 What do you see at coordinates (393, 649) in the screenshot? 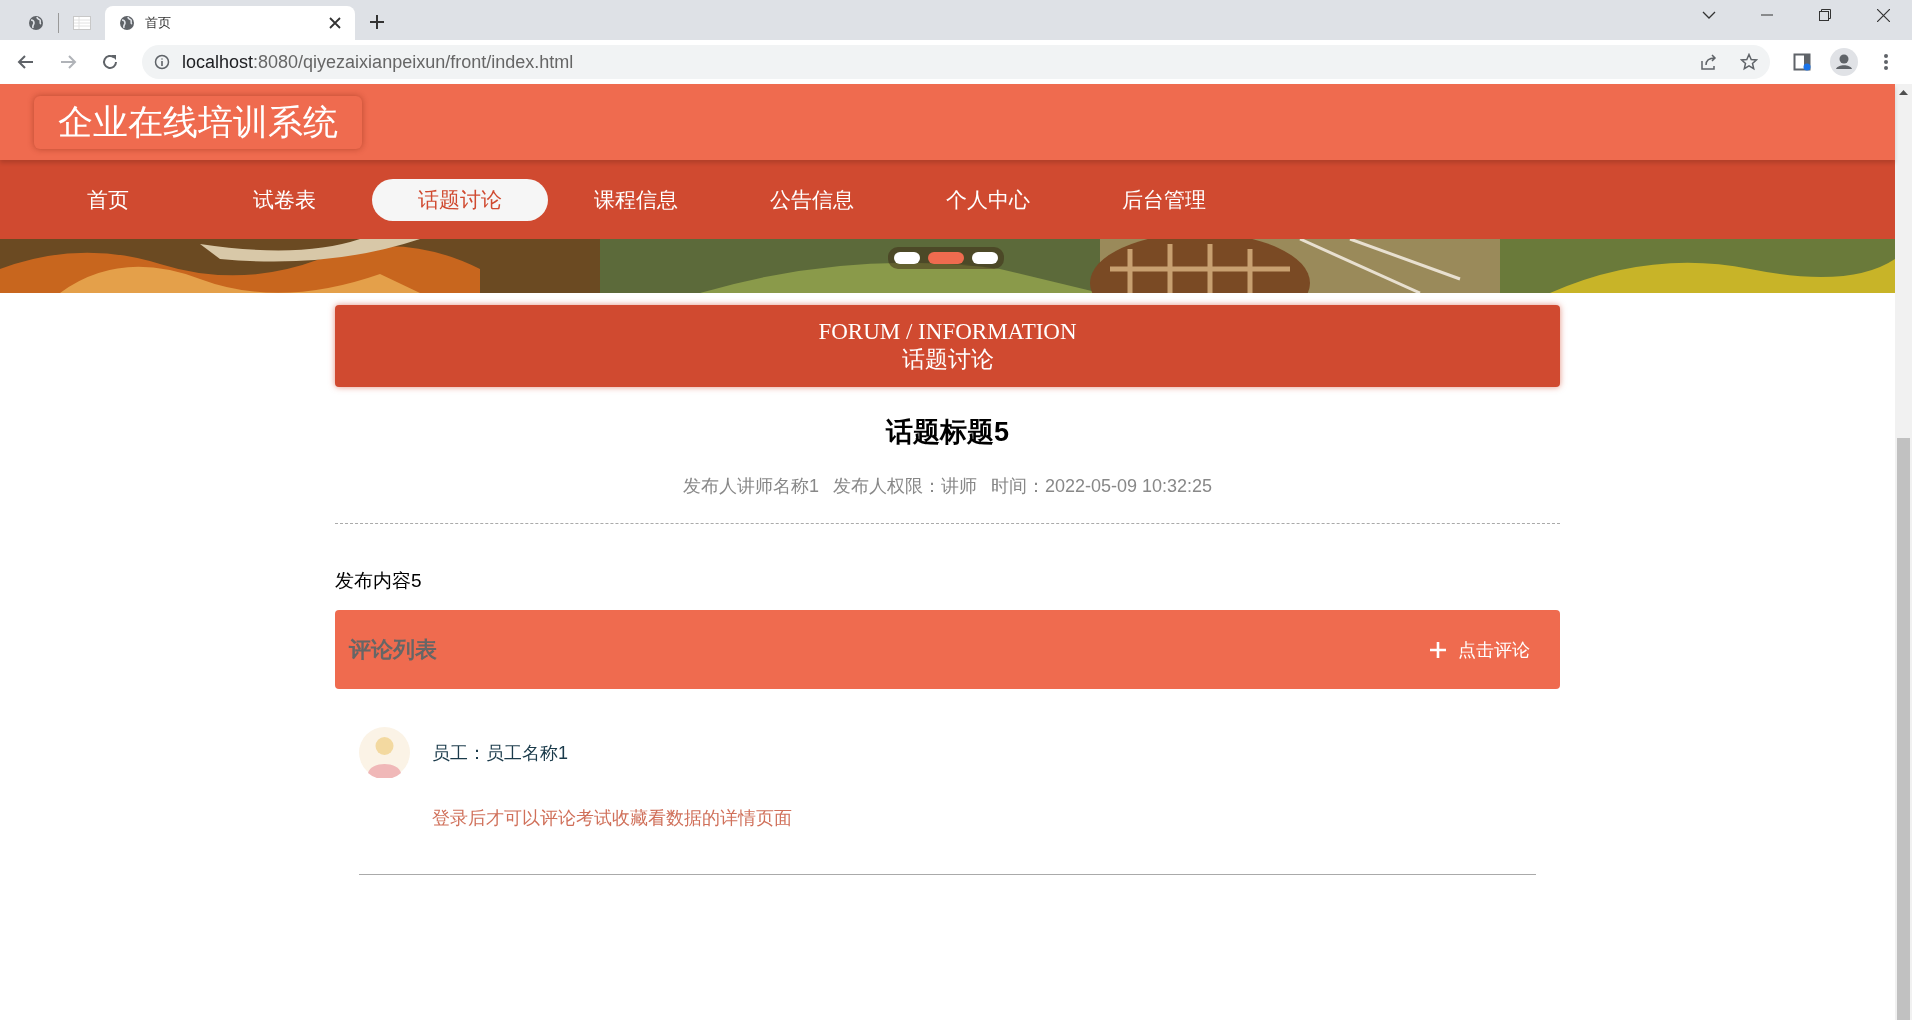
I see `comment-list-title: 评论列表` at bounding box center [393, 649].